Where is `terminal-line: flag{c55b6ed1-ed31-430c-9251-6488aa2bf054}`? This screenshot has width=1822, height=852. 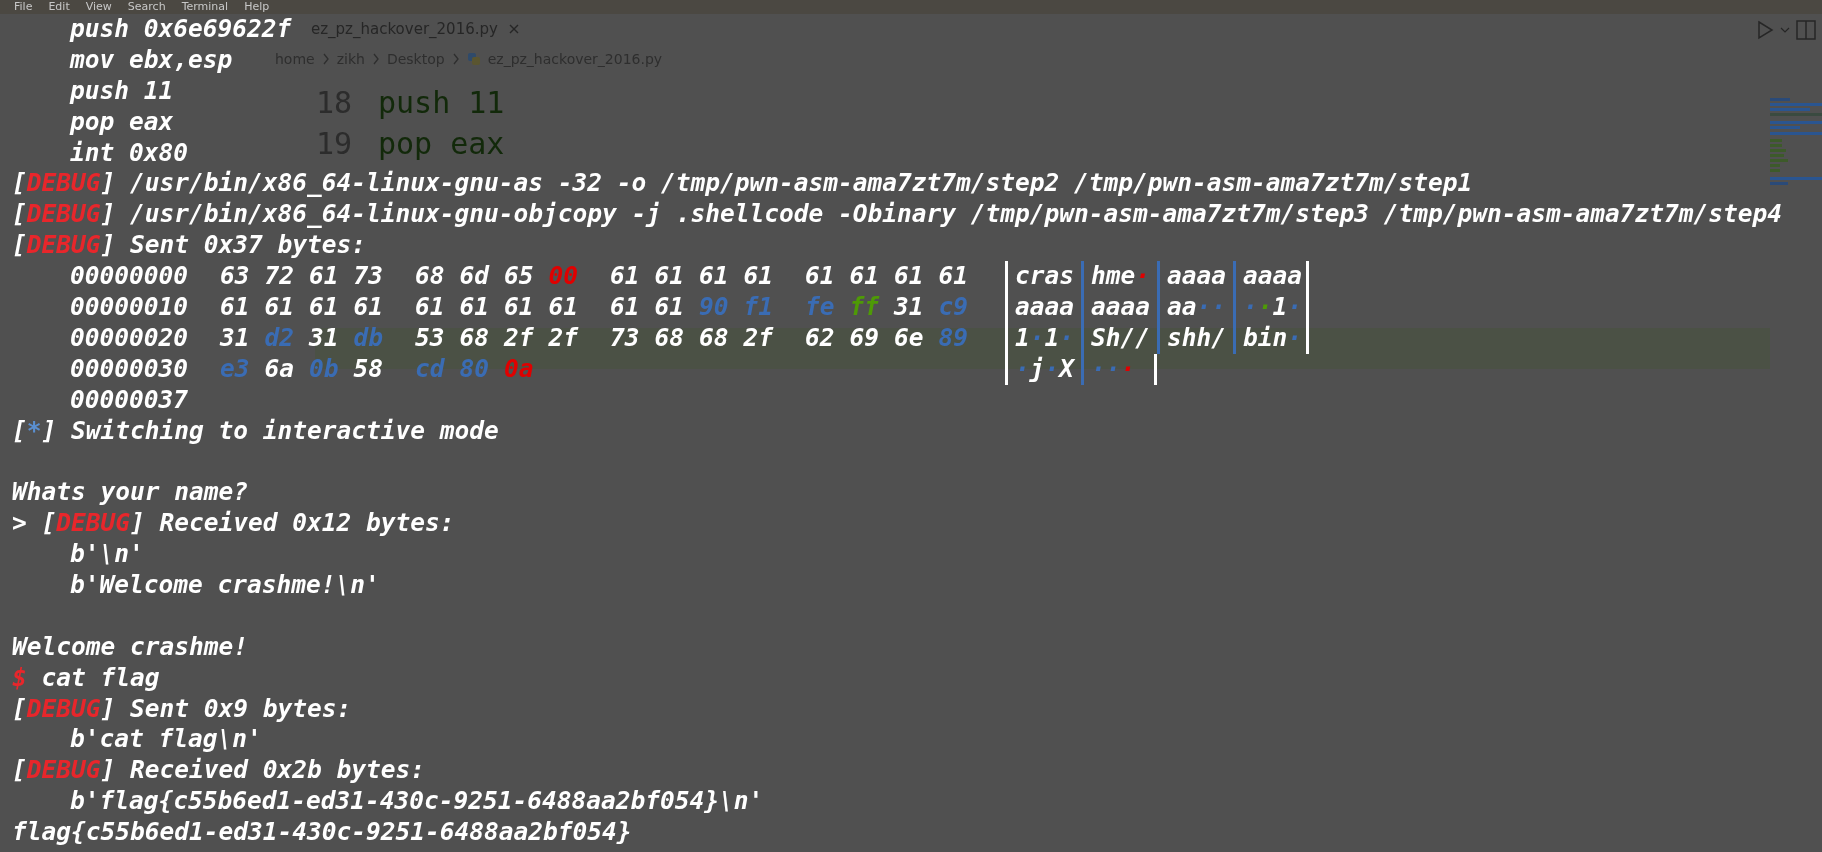
terminal-line: flag{c55b6ed1-ed31-430c-9251-6488aa2bf054} is located at coordinates (322, 833).